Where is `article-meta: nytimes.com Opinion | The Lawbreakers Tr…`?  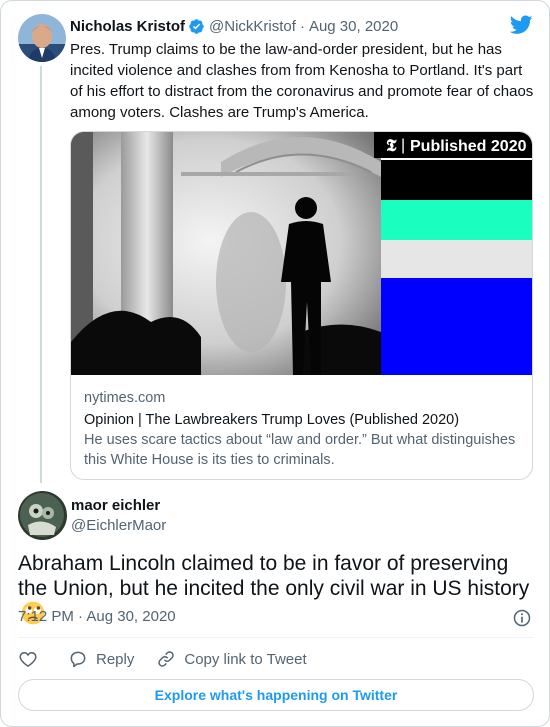 article-meta: nytimes.com Opinion | The Lawbreakers Tr… is located at coordinates (304, 429).